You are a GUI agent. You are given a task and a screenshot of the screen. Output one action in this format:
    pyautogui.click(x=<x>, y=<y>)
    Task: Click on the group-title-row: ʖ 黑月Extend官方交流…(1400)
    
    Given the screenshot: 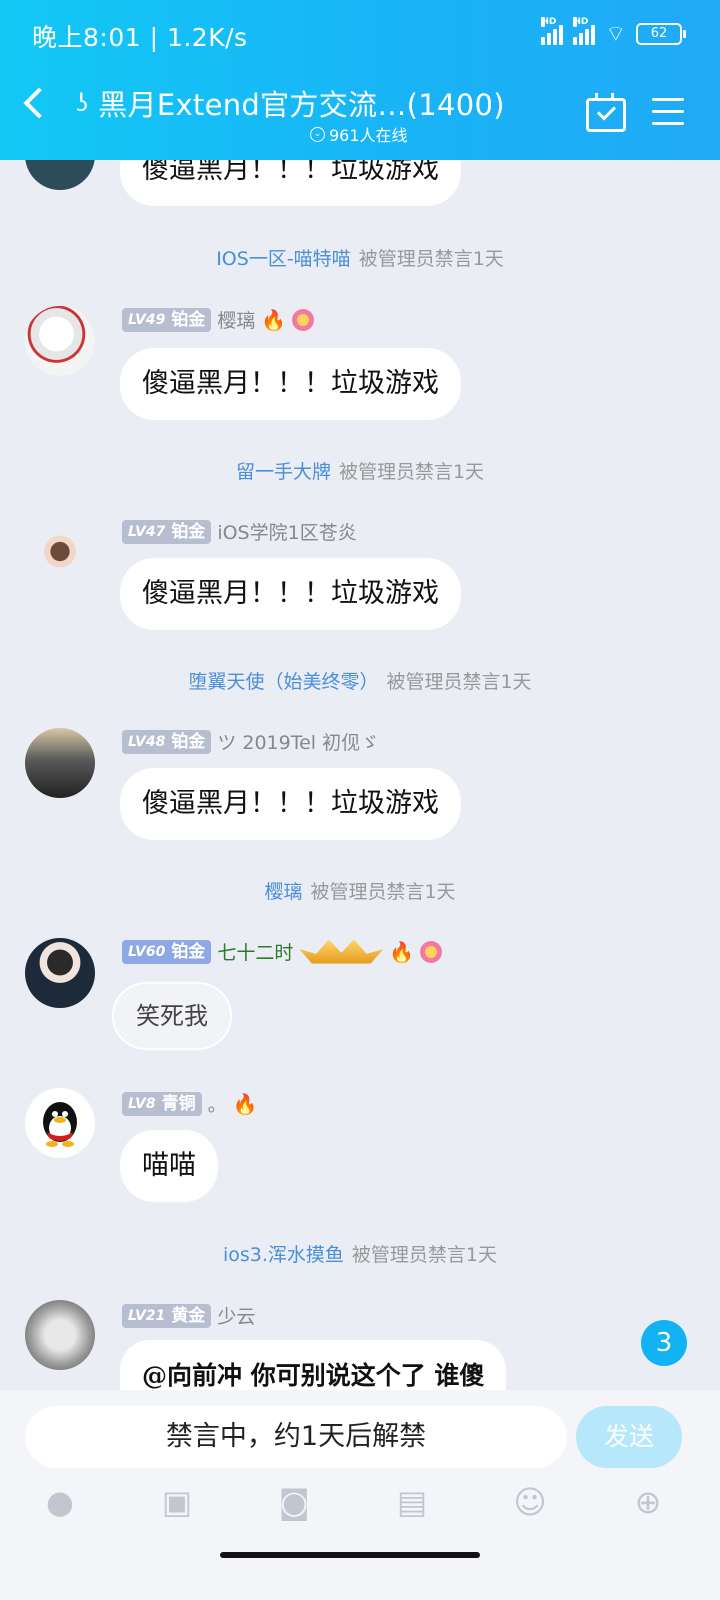 What is the action you would take?
    pyautogui.click(x=290, y=103)
    